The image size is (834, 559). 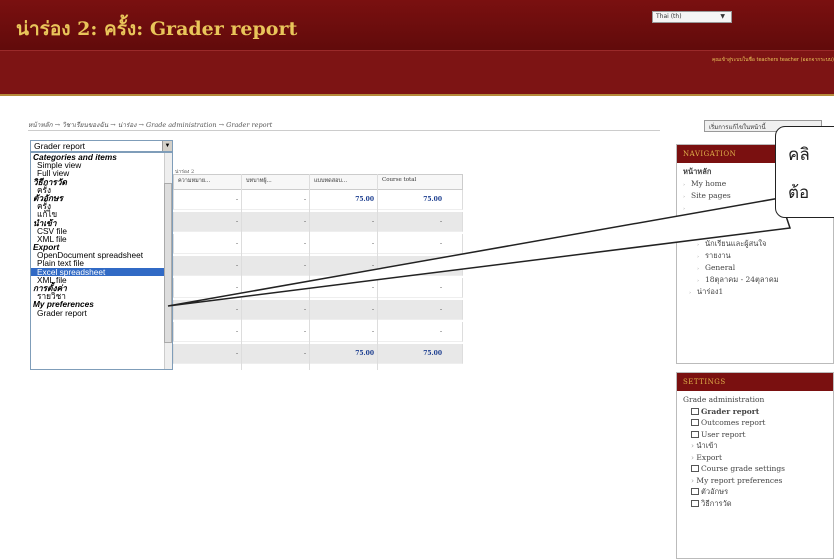 I want to click on dropdown-option: Grader report, so click(x=101, y=312).